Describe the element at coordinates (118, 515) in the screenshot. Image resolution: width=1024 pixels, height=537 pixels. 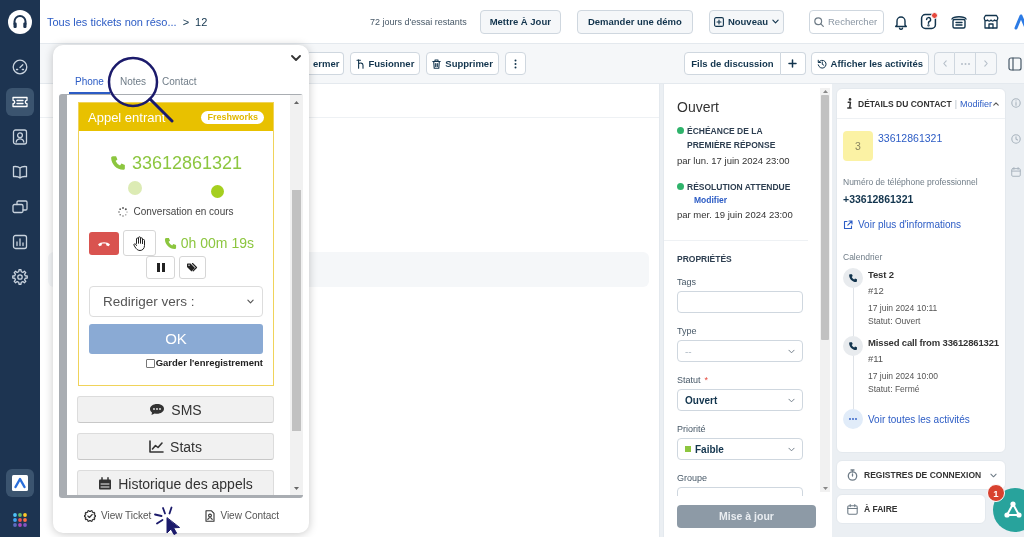
I see `view-ticket-link: View Ticket` at that location.